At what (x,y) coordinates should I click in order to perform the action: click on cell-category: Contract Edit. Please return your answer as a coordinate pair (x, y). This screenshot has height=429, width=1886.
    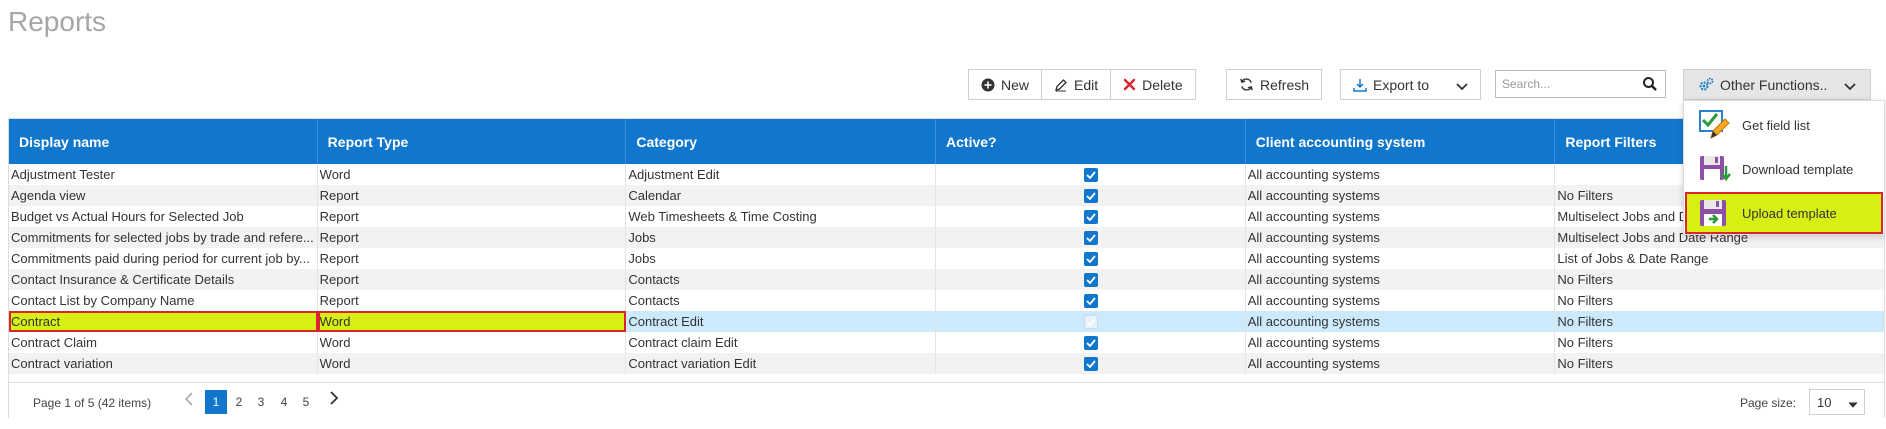
    Looking at the image, I should click on (781, 321).